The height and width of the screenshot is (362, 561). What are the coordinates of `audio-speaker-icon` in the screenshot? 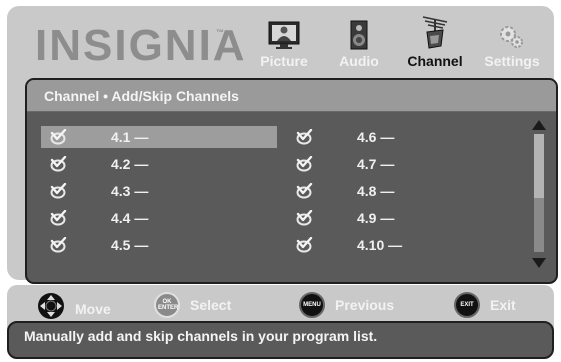 It's located at (359, 33).